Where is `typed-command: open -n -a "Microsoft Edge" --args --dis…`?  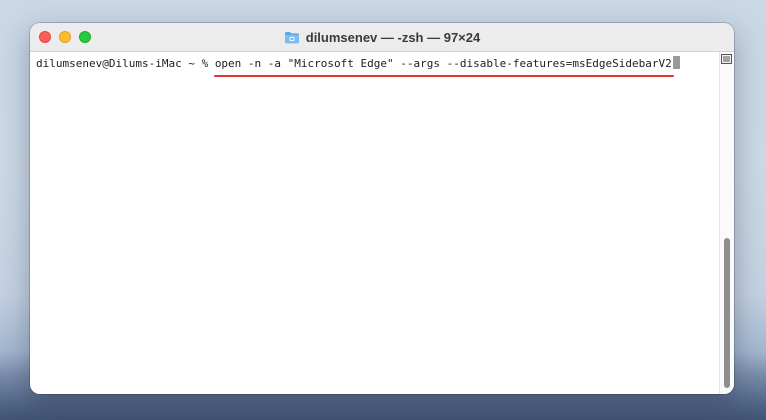
typed-command: open -n -a "Microsoft Edge" --args --dis… is located at coordinates (443, 67).